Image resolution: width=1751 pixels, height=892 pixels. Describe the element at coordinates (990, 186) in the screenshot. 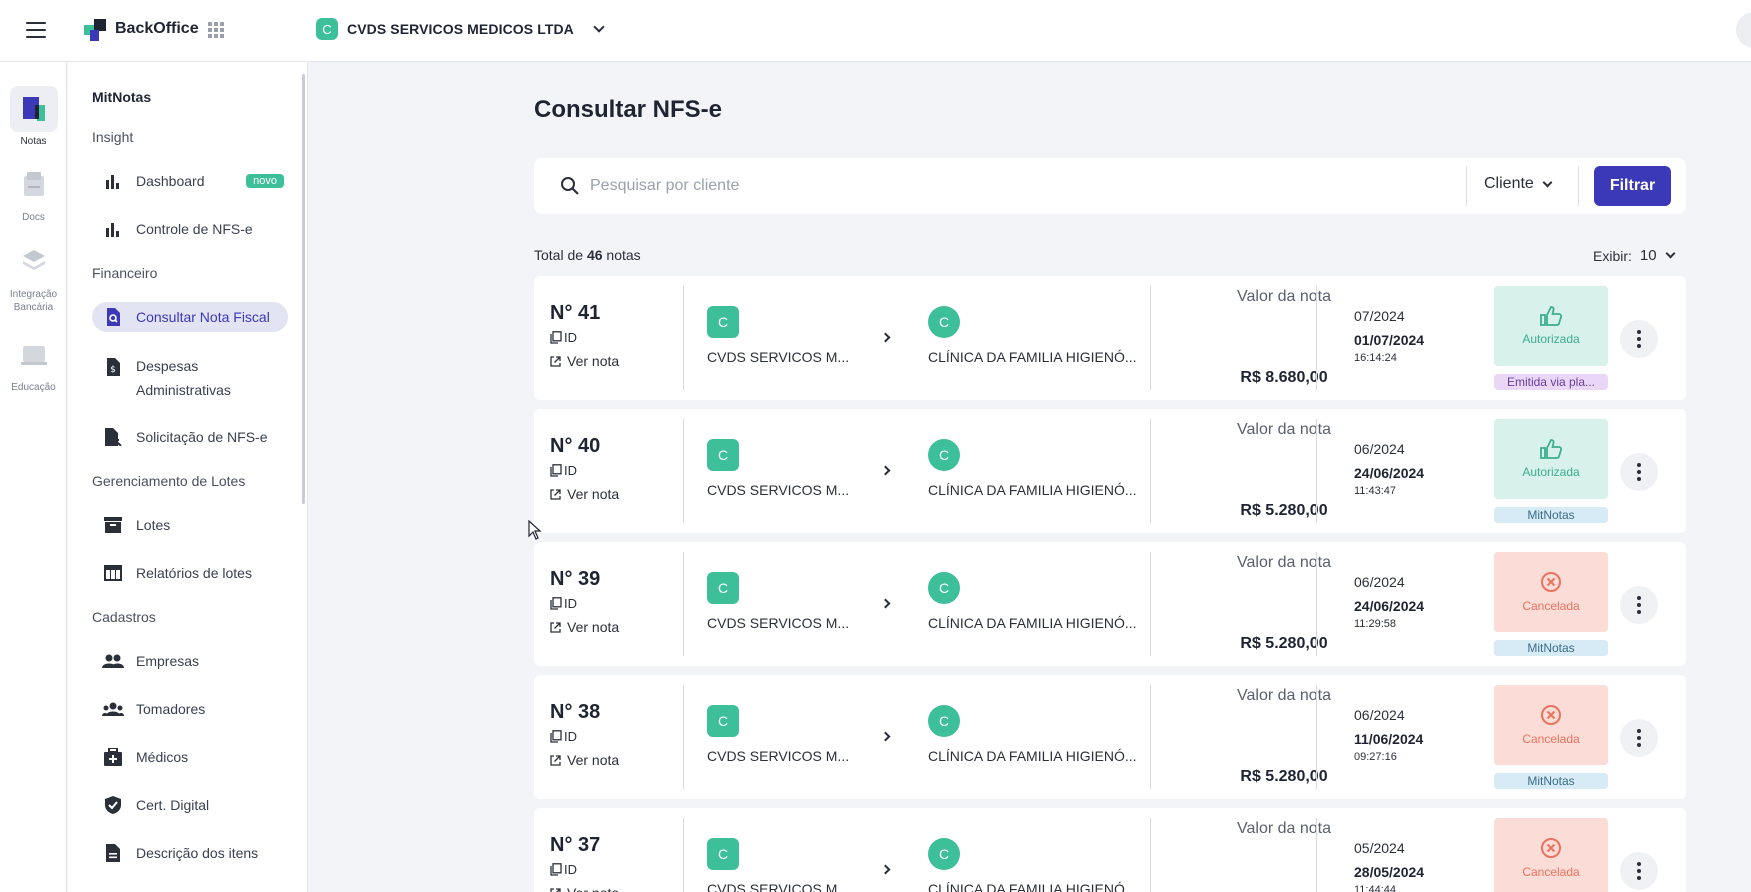

I see `search-input` at that location.